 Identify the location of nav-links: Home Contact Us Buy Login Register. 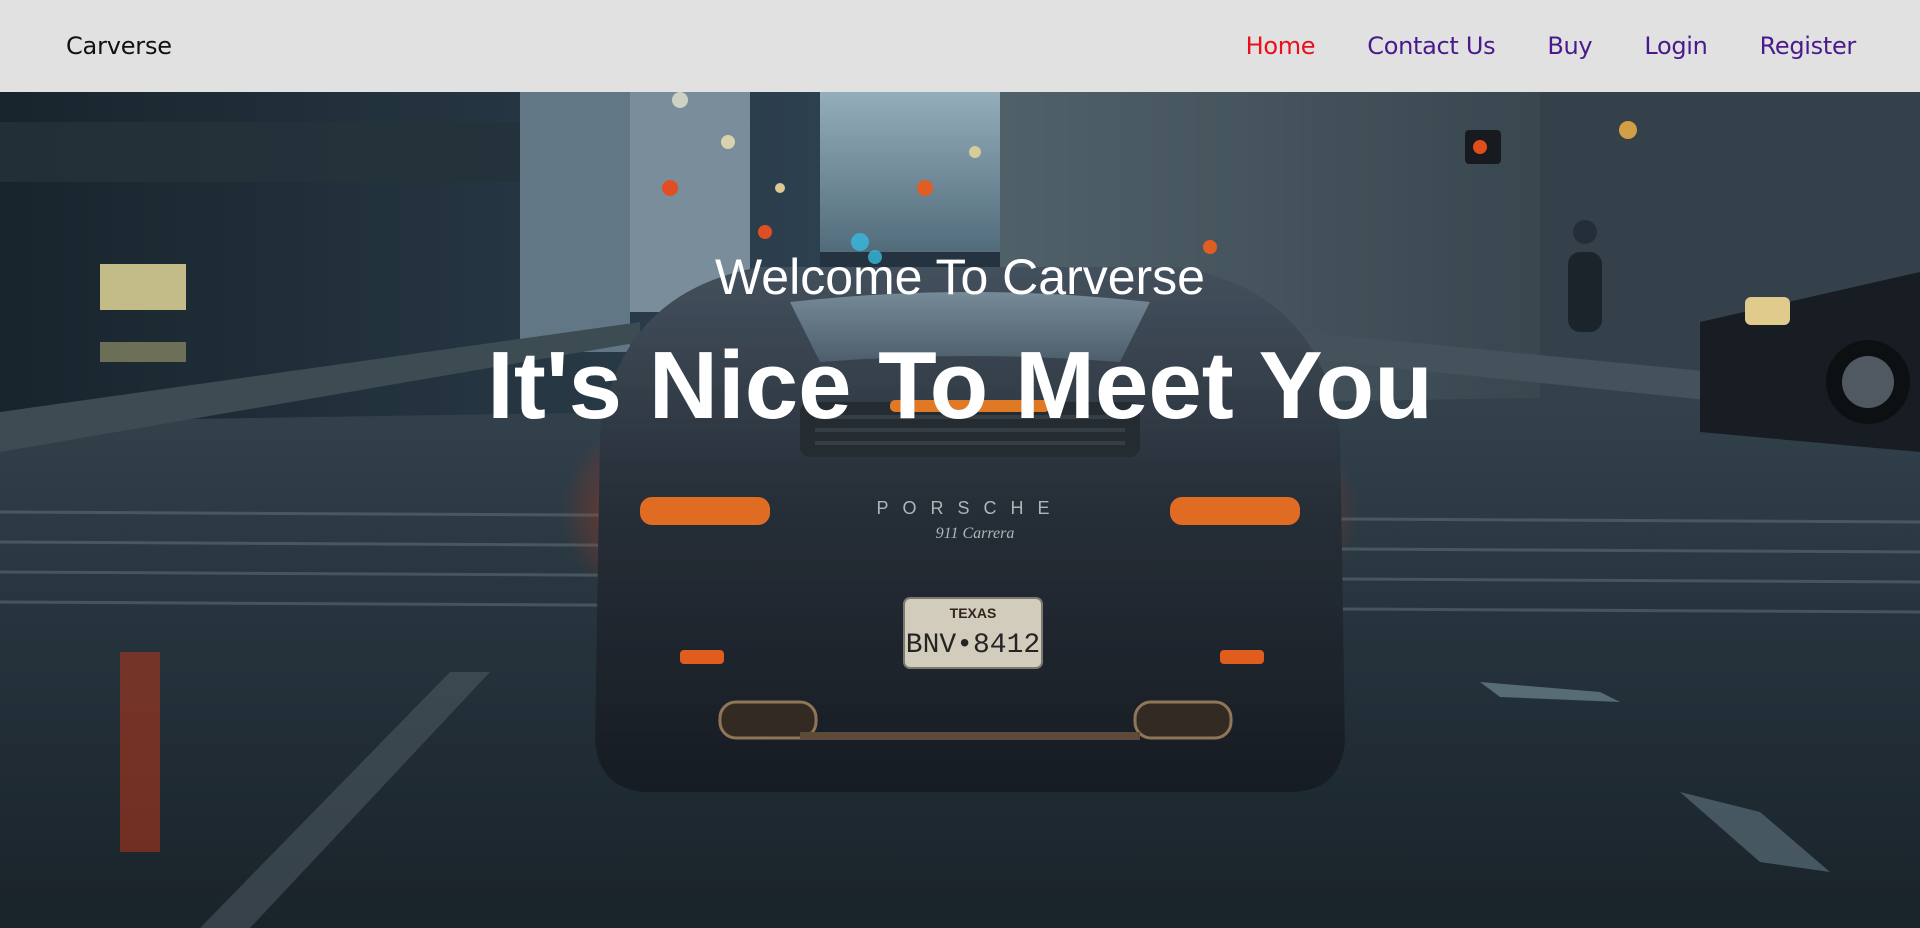
(1551, 46).